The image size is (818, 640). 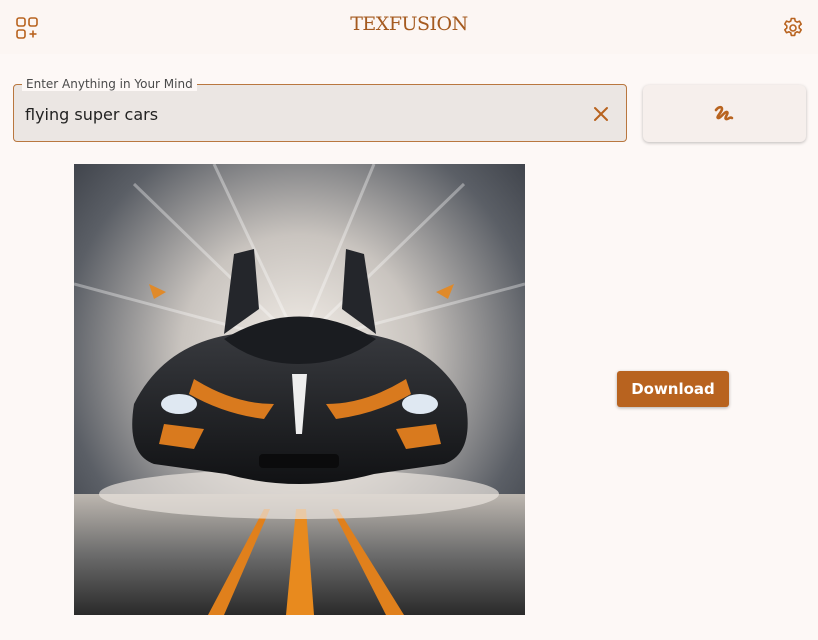 I want to click on prompt-field: Enter Anything in Your Mind, so click(x=320, y=109).